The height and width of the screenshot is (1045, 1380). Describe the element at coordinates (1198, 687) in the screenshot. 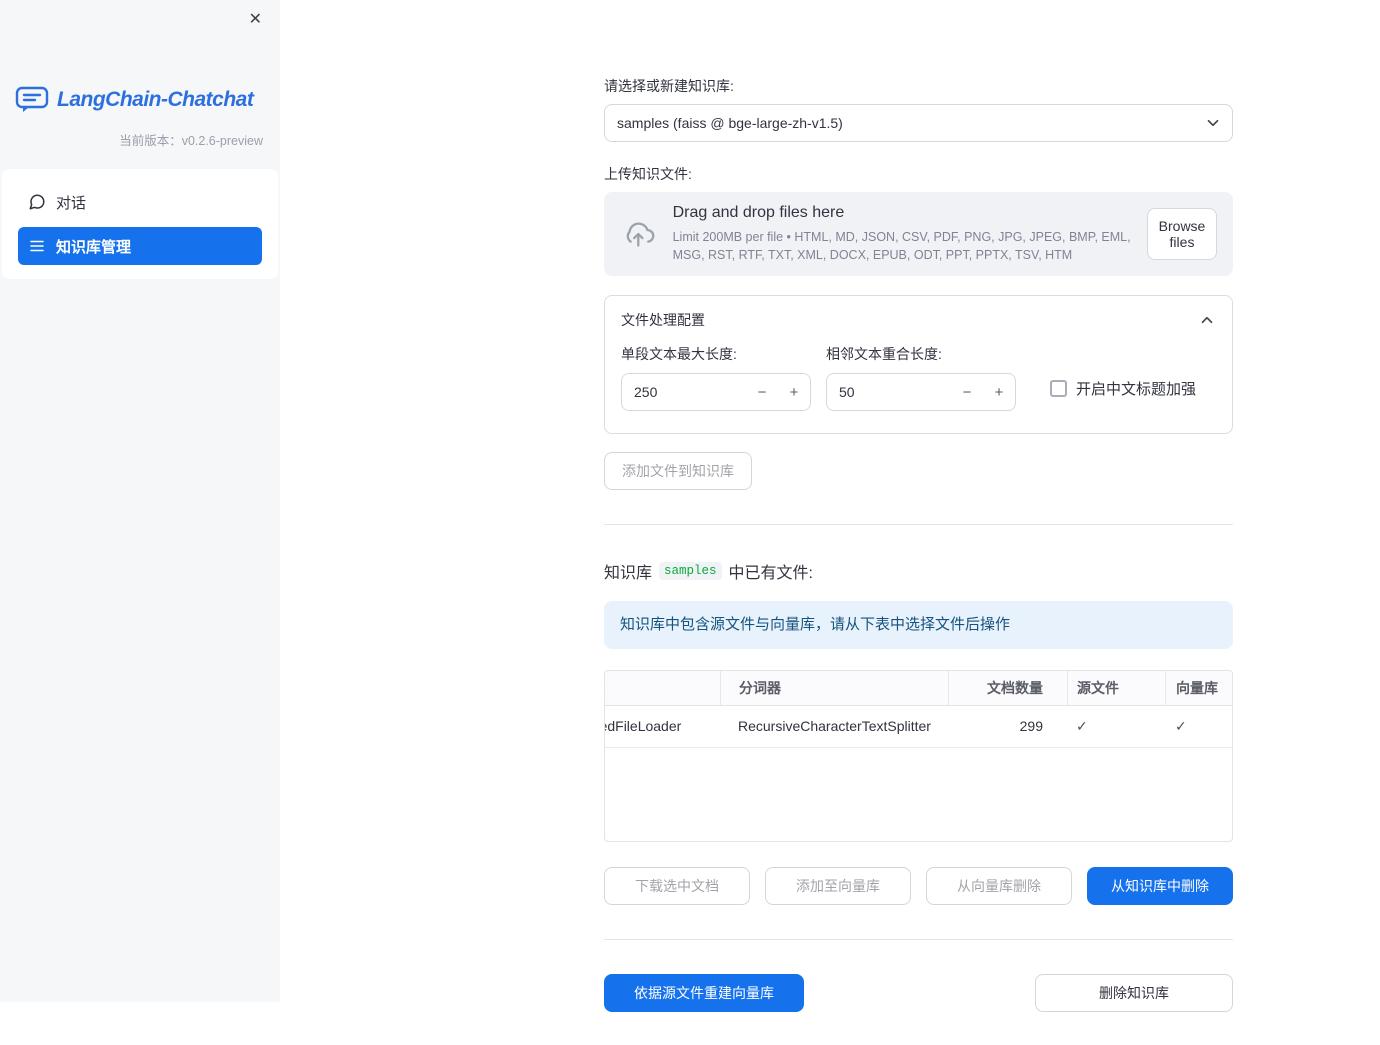

I see `col-vector-store: 向量库` at that location.